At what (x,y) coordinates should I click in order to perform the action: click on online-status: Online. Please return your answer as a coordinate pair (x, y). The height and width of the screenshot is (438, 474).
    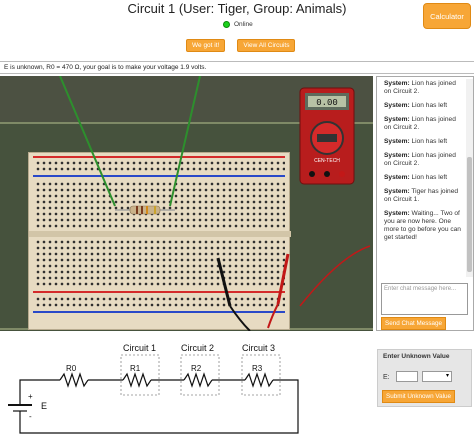
    Looking at the image, I should click on (238, 24).